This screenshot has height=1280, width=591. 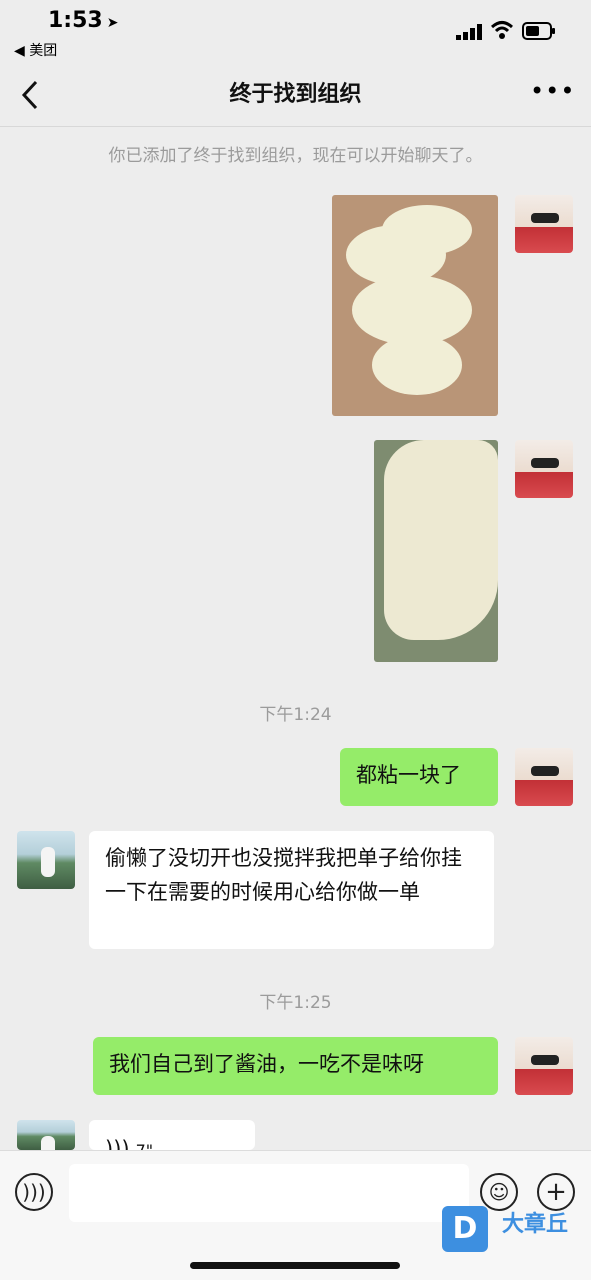 I want to click on input-bar: ))) ☺ + D 大章丘, so click(x=295, y=1215).